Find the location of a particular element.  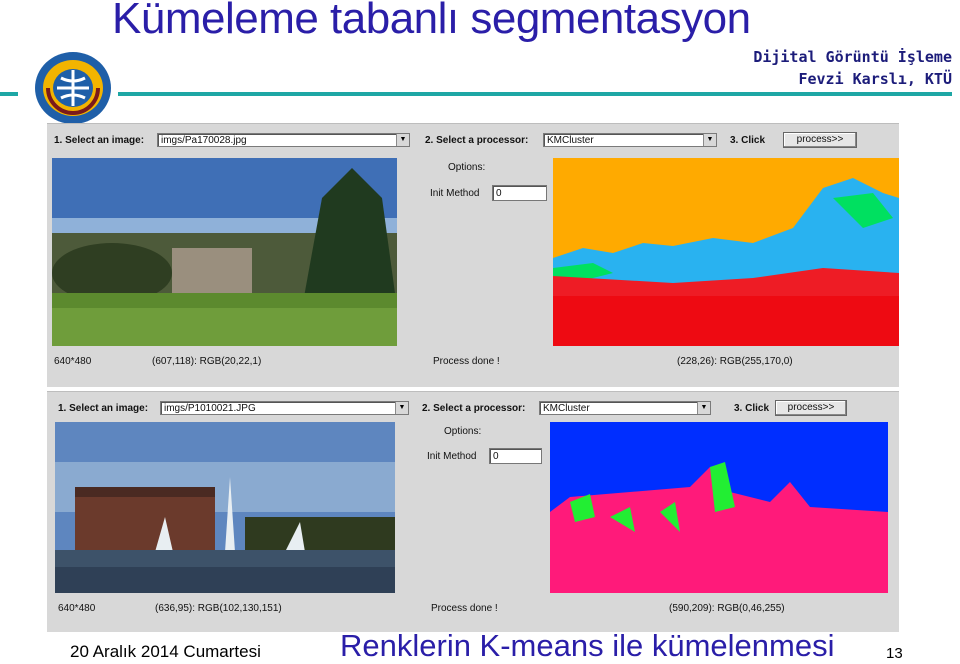

left-pixel-info: (607,118): RGB(20,22,1) is located at coordinates (207, 361).